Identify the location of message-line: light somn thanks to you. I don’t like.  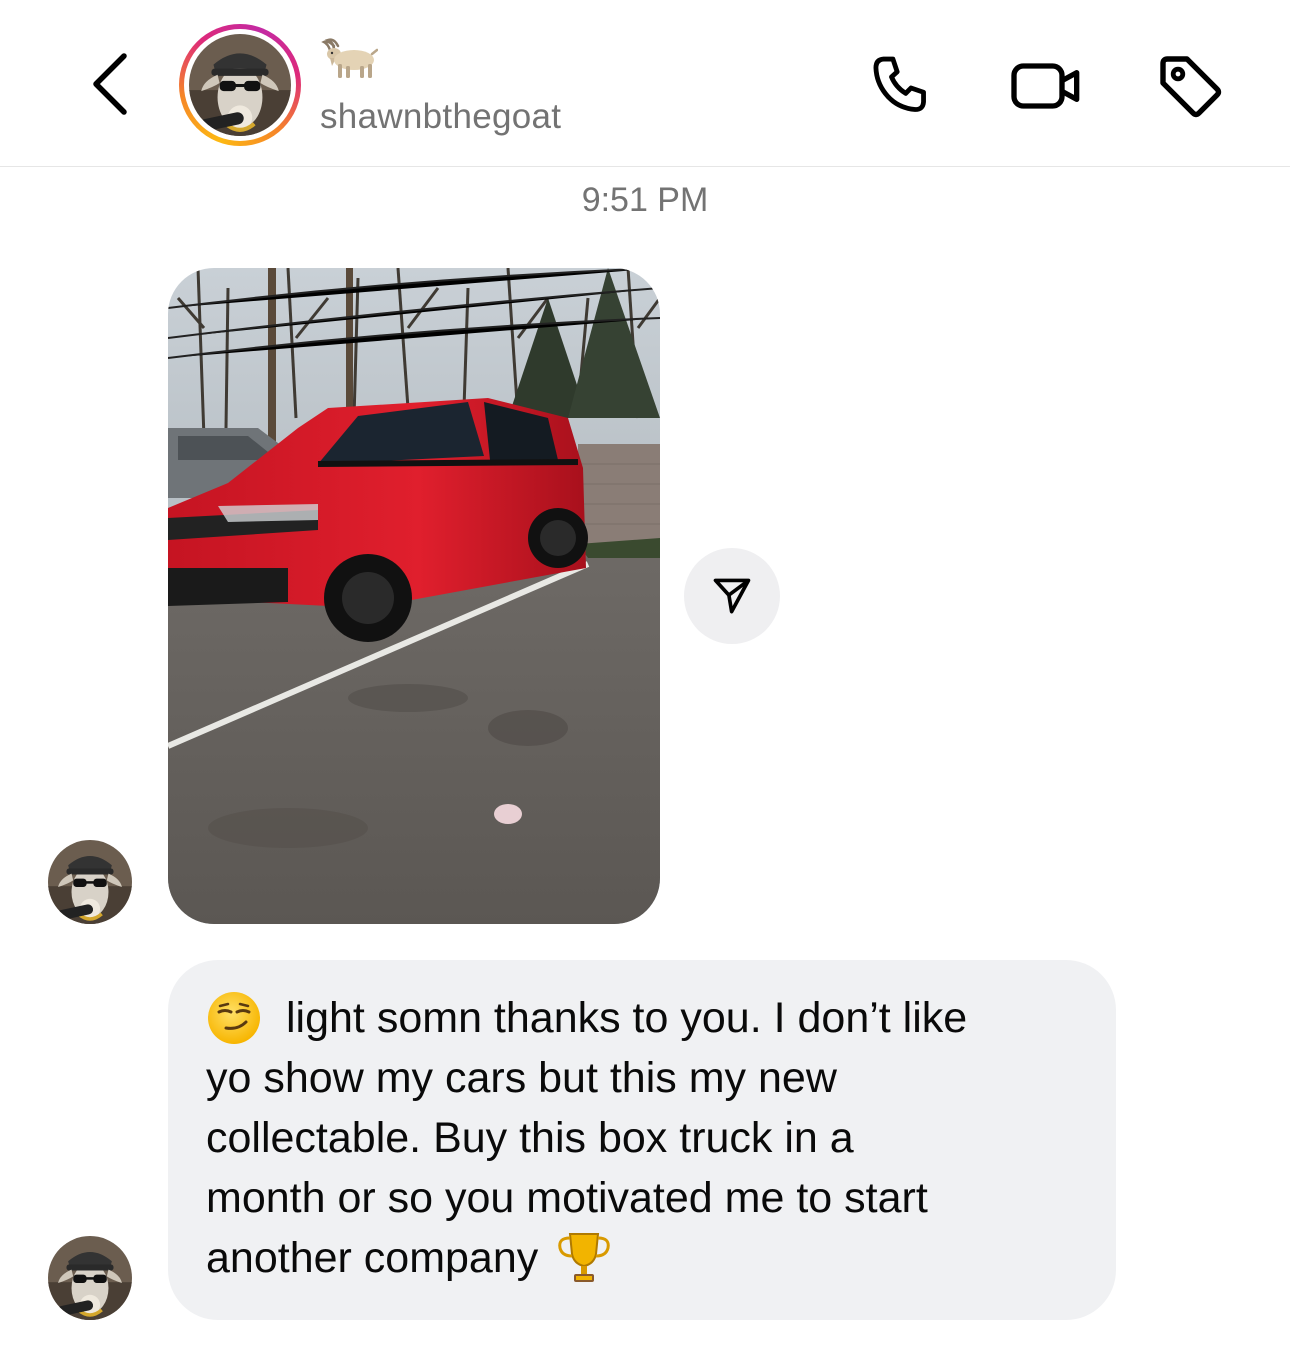
(641, 1018).